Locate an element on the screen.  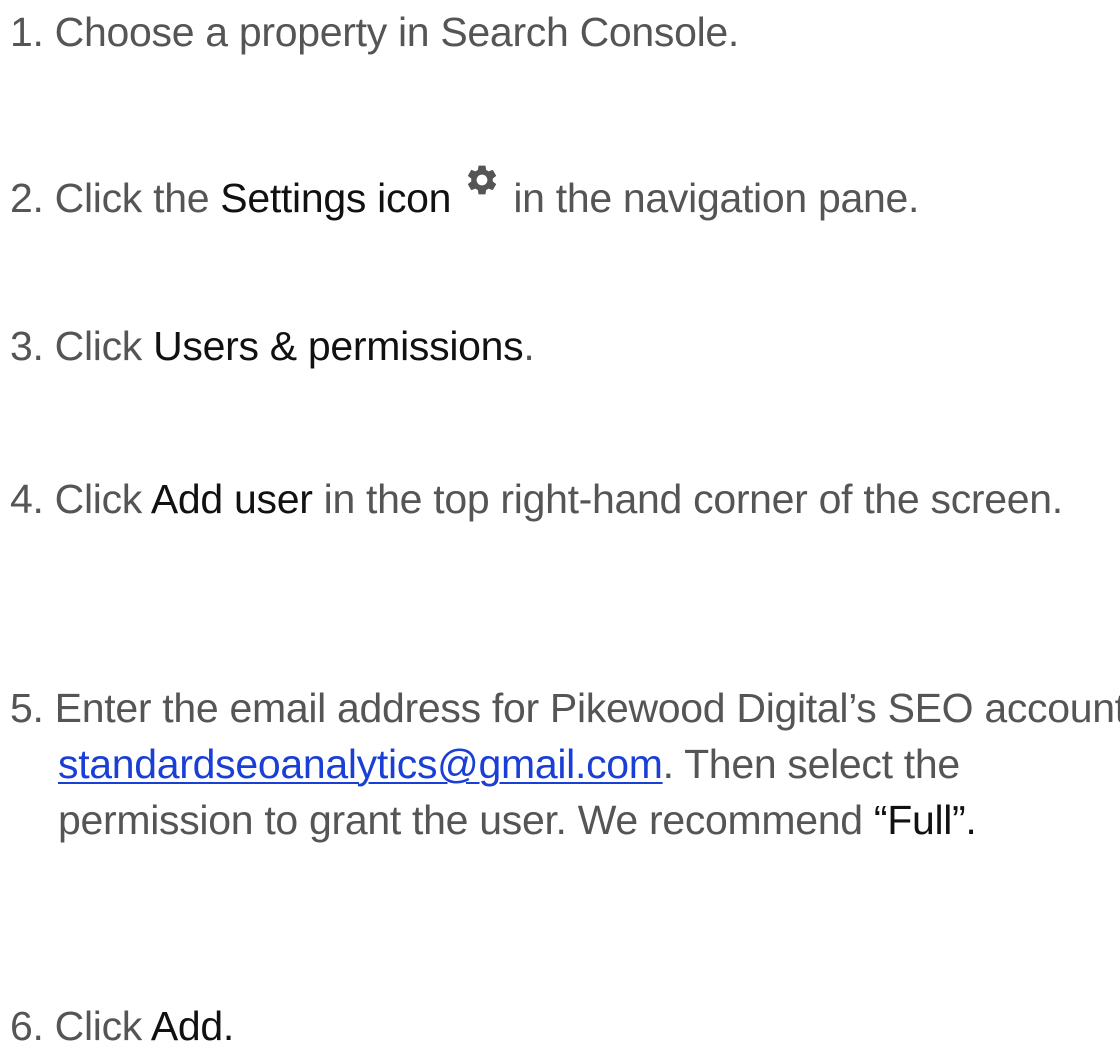
step-number: 5. is located at coordinates (27, 708).